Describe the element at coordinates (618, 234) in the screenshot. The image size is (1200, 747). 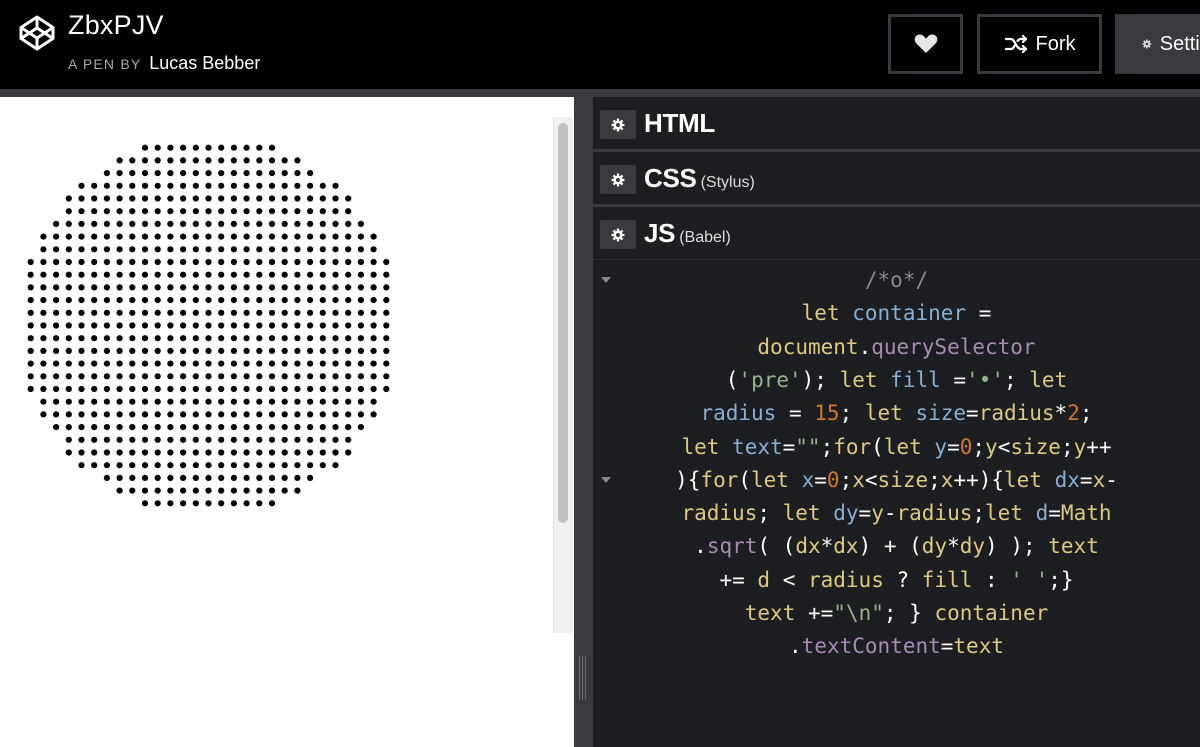
I see `js-settings-button` at that location.